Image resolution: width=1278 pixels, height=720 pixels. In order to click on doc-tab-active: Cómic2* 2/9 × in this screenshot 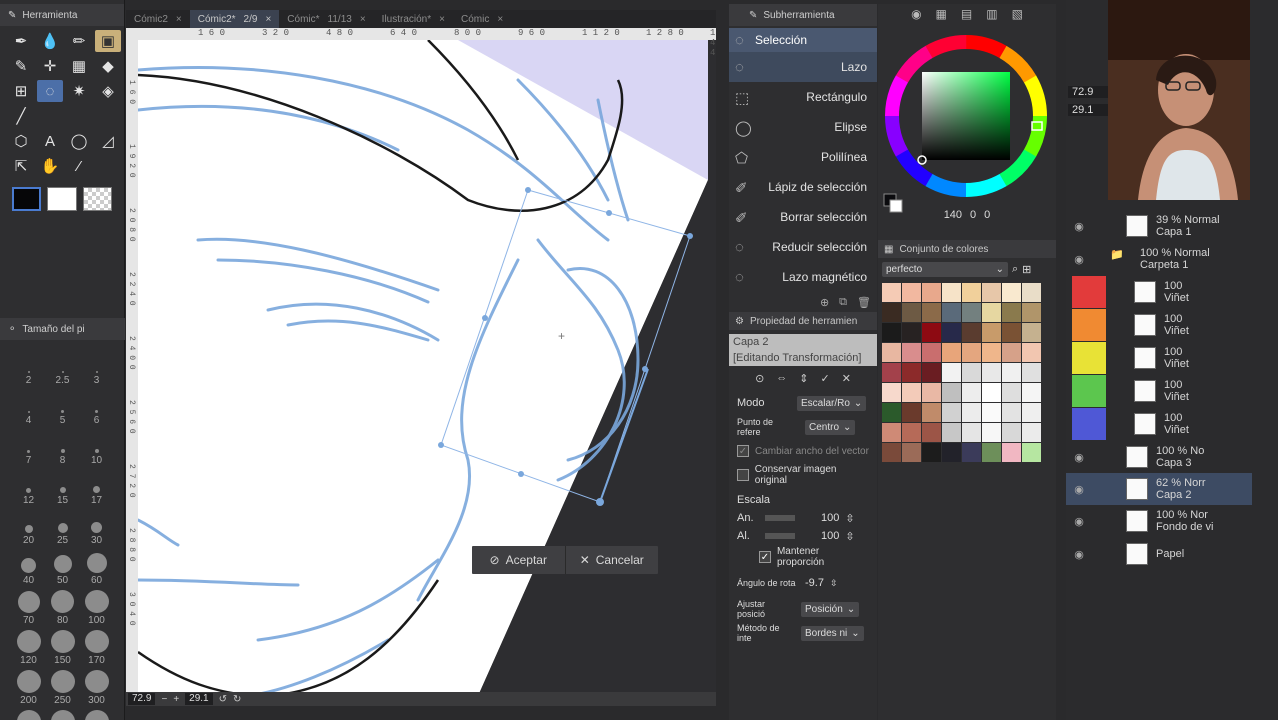, I will do `click(234, 19)`.